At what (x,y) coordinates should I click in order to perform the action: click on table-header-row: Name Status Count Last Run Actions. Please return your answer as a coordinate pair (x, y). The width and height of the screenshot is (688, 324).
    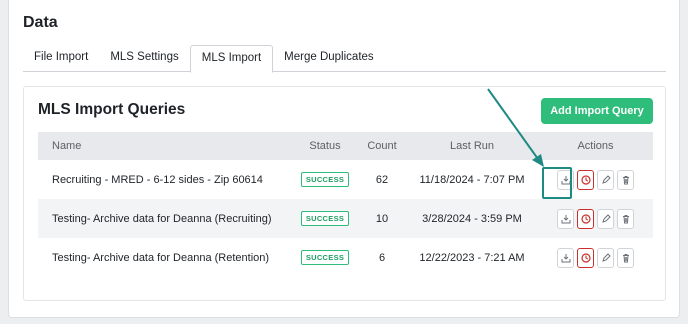
    Looking at the image, I should click on (345, 146).